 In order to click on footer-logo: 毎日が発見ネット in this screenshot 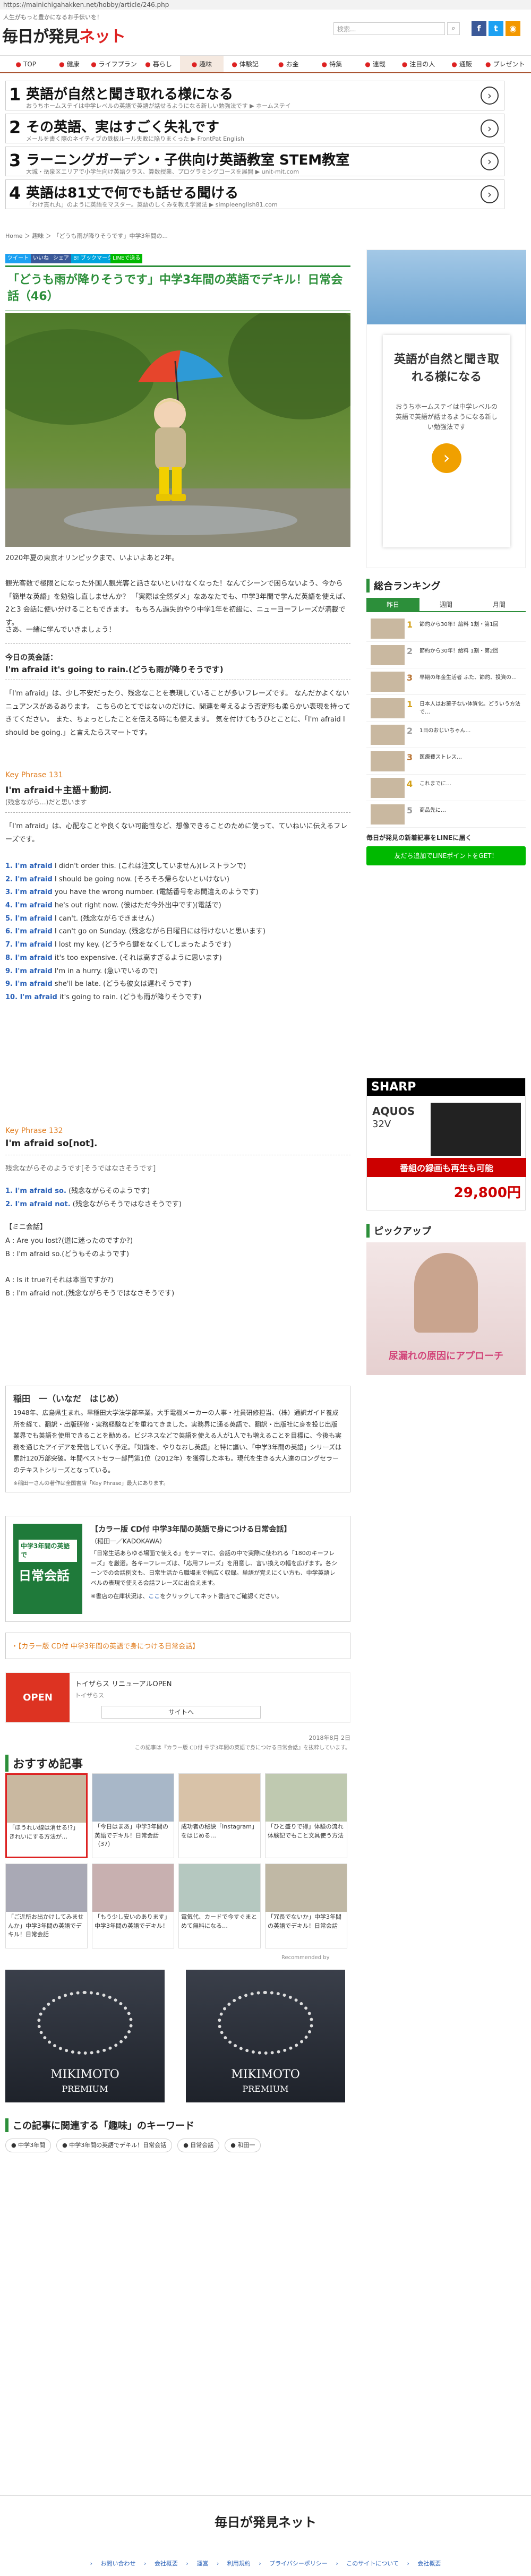, I will do `click(265, 2521)`.